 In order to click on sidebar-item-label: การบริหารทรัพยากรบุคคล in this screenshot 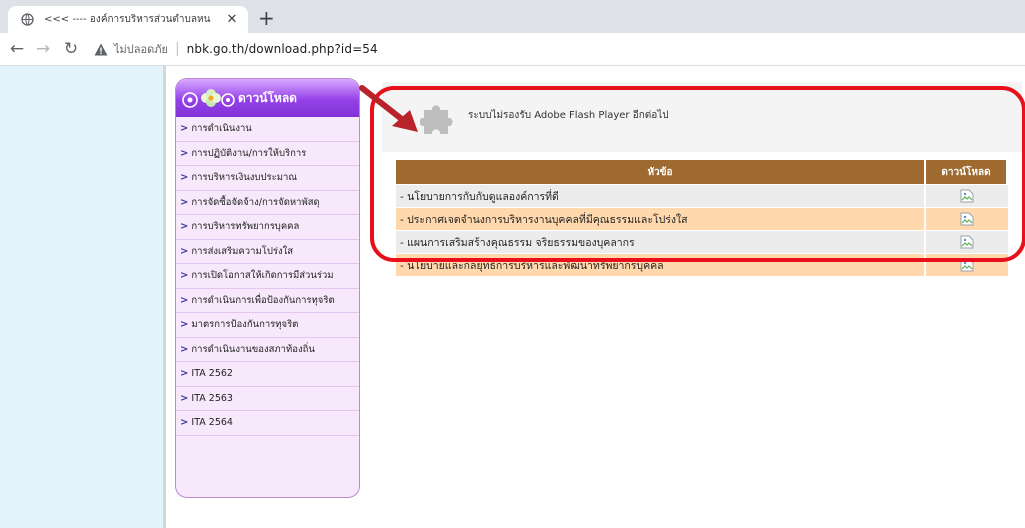, I will do `click(245, 227)`.